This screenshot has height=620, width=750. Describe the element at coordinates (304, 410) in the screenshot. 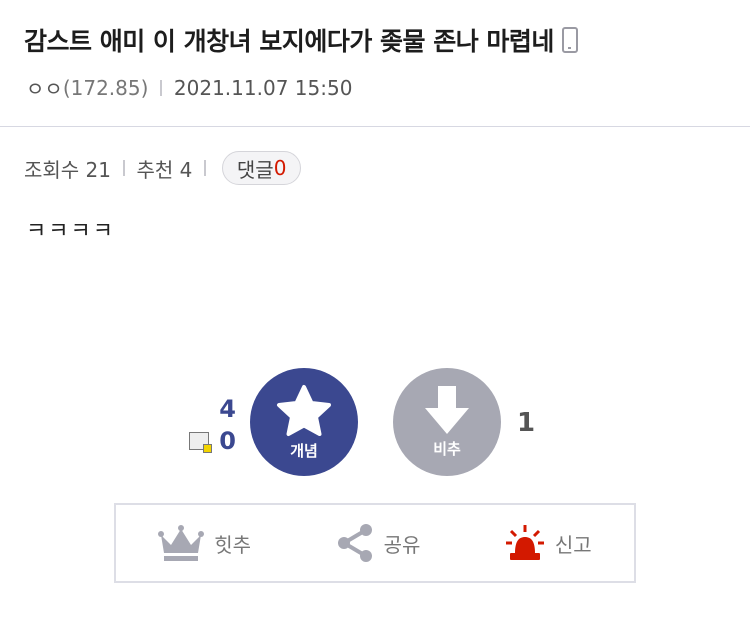

I see `star-icon` at that location.